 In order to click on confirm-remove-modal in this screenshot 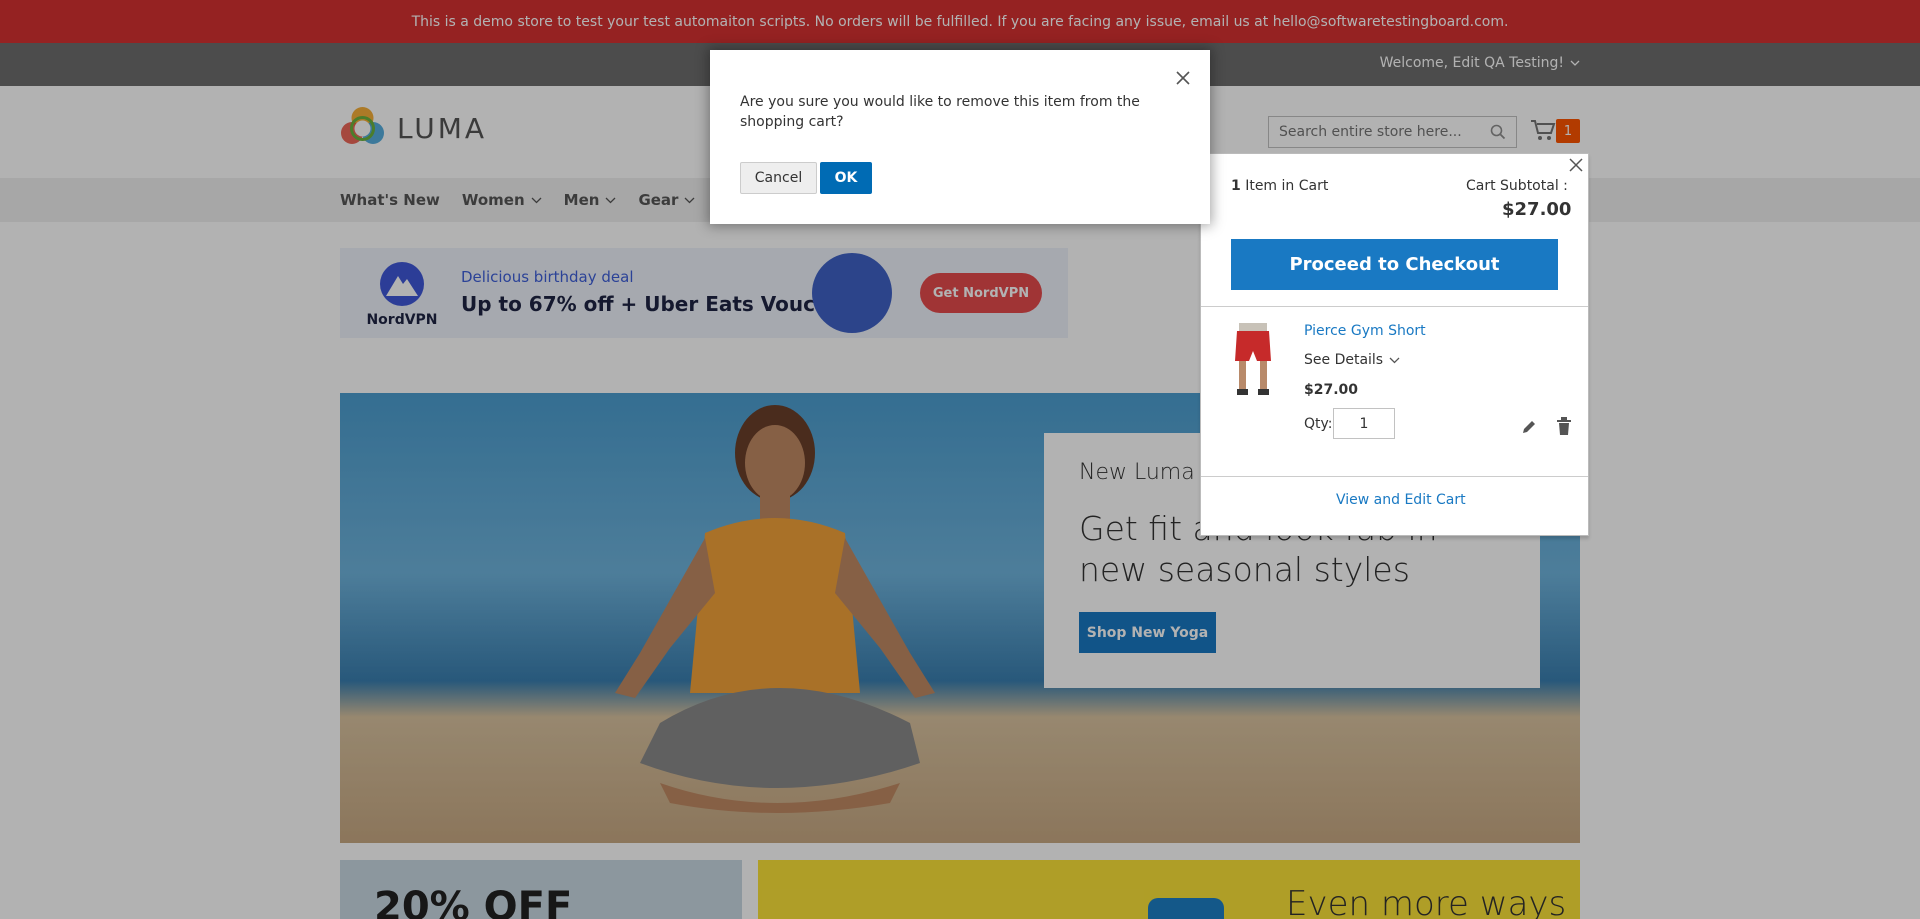, I will do `click(960, 137)`.